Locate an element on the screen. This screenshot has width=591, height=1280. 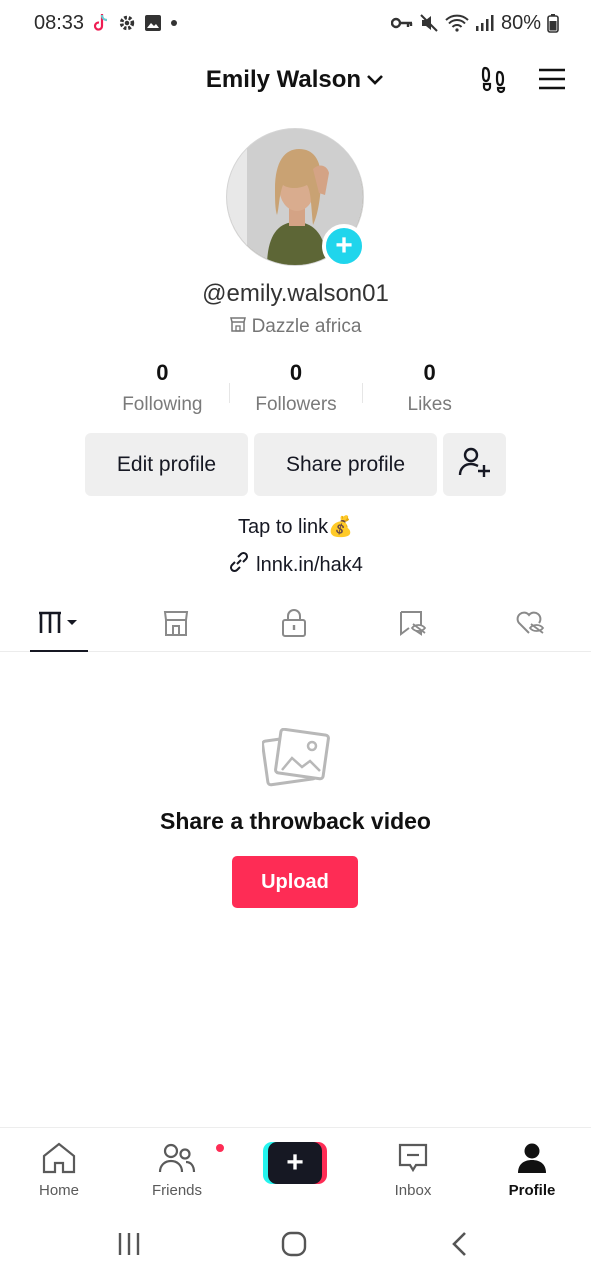
recent-apps-icon is located at coordinates (129, 1246).